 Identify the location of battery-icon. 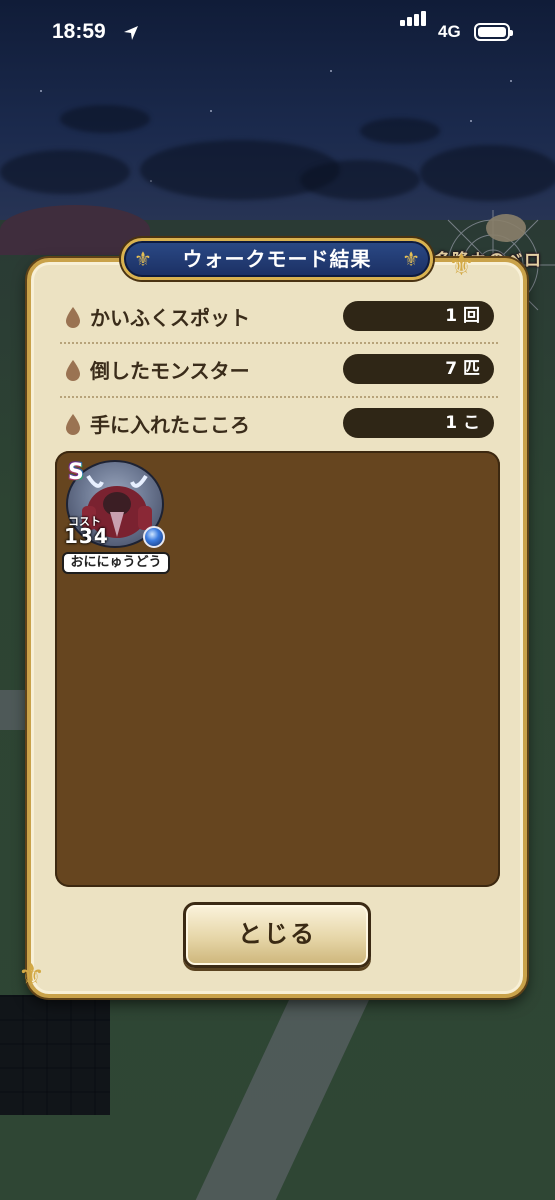
(493, 32).